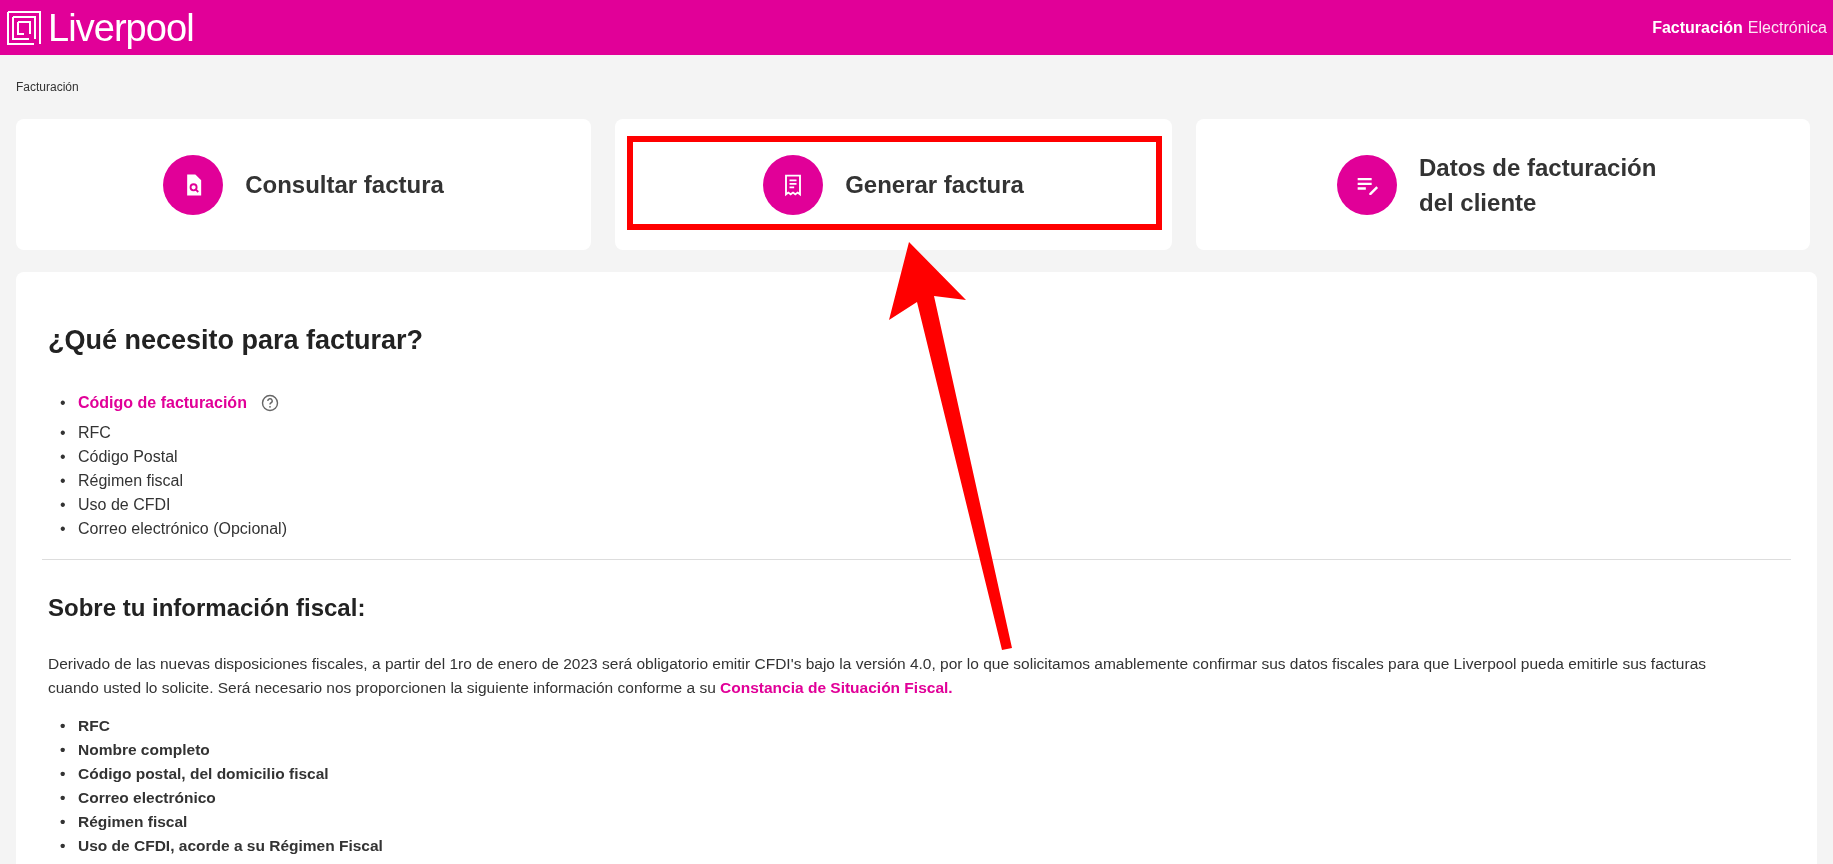  Describe the element at coordinates (344, 185) in the screenshot. I see `card-label: Consultar factura` at that location.